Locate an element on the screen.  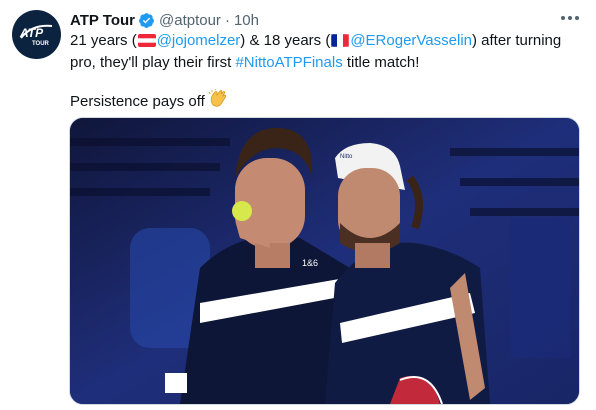
mention-jojomelzer: @jojomelzer is located at coordinates (199, 40).